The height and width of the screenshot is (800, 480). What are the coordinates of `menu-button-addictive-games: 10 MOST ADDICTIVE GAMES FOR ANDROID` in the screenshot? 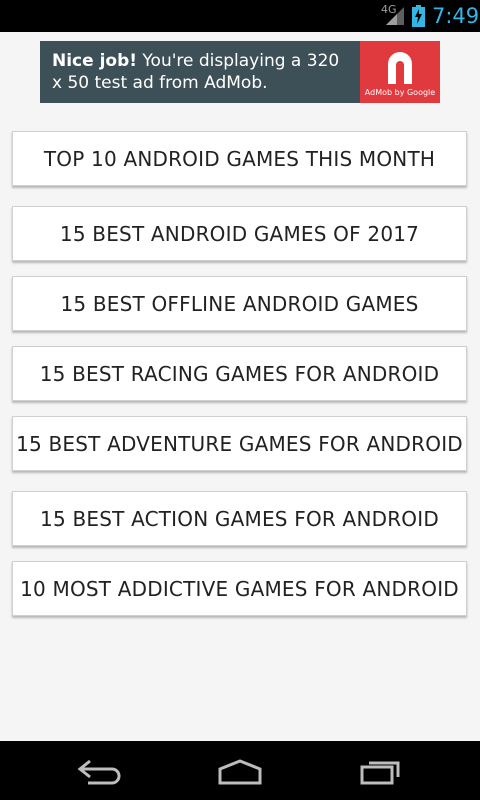 It's located at (239, 588).